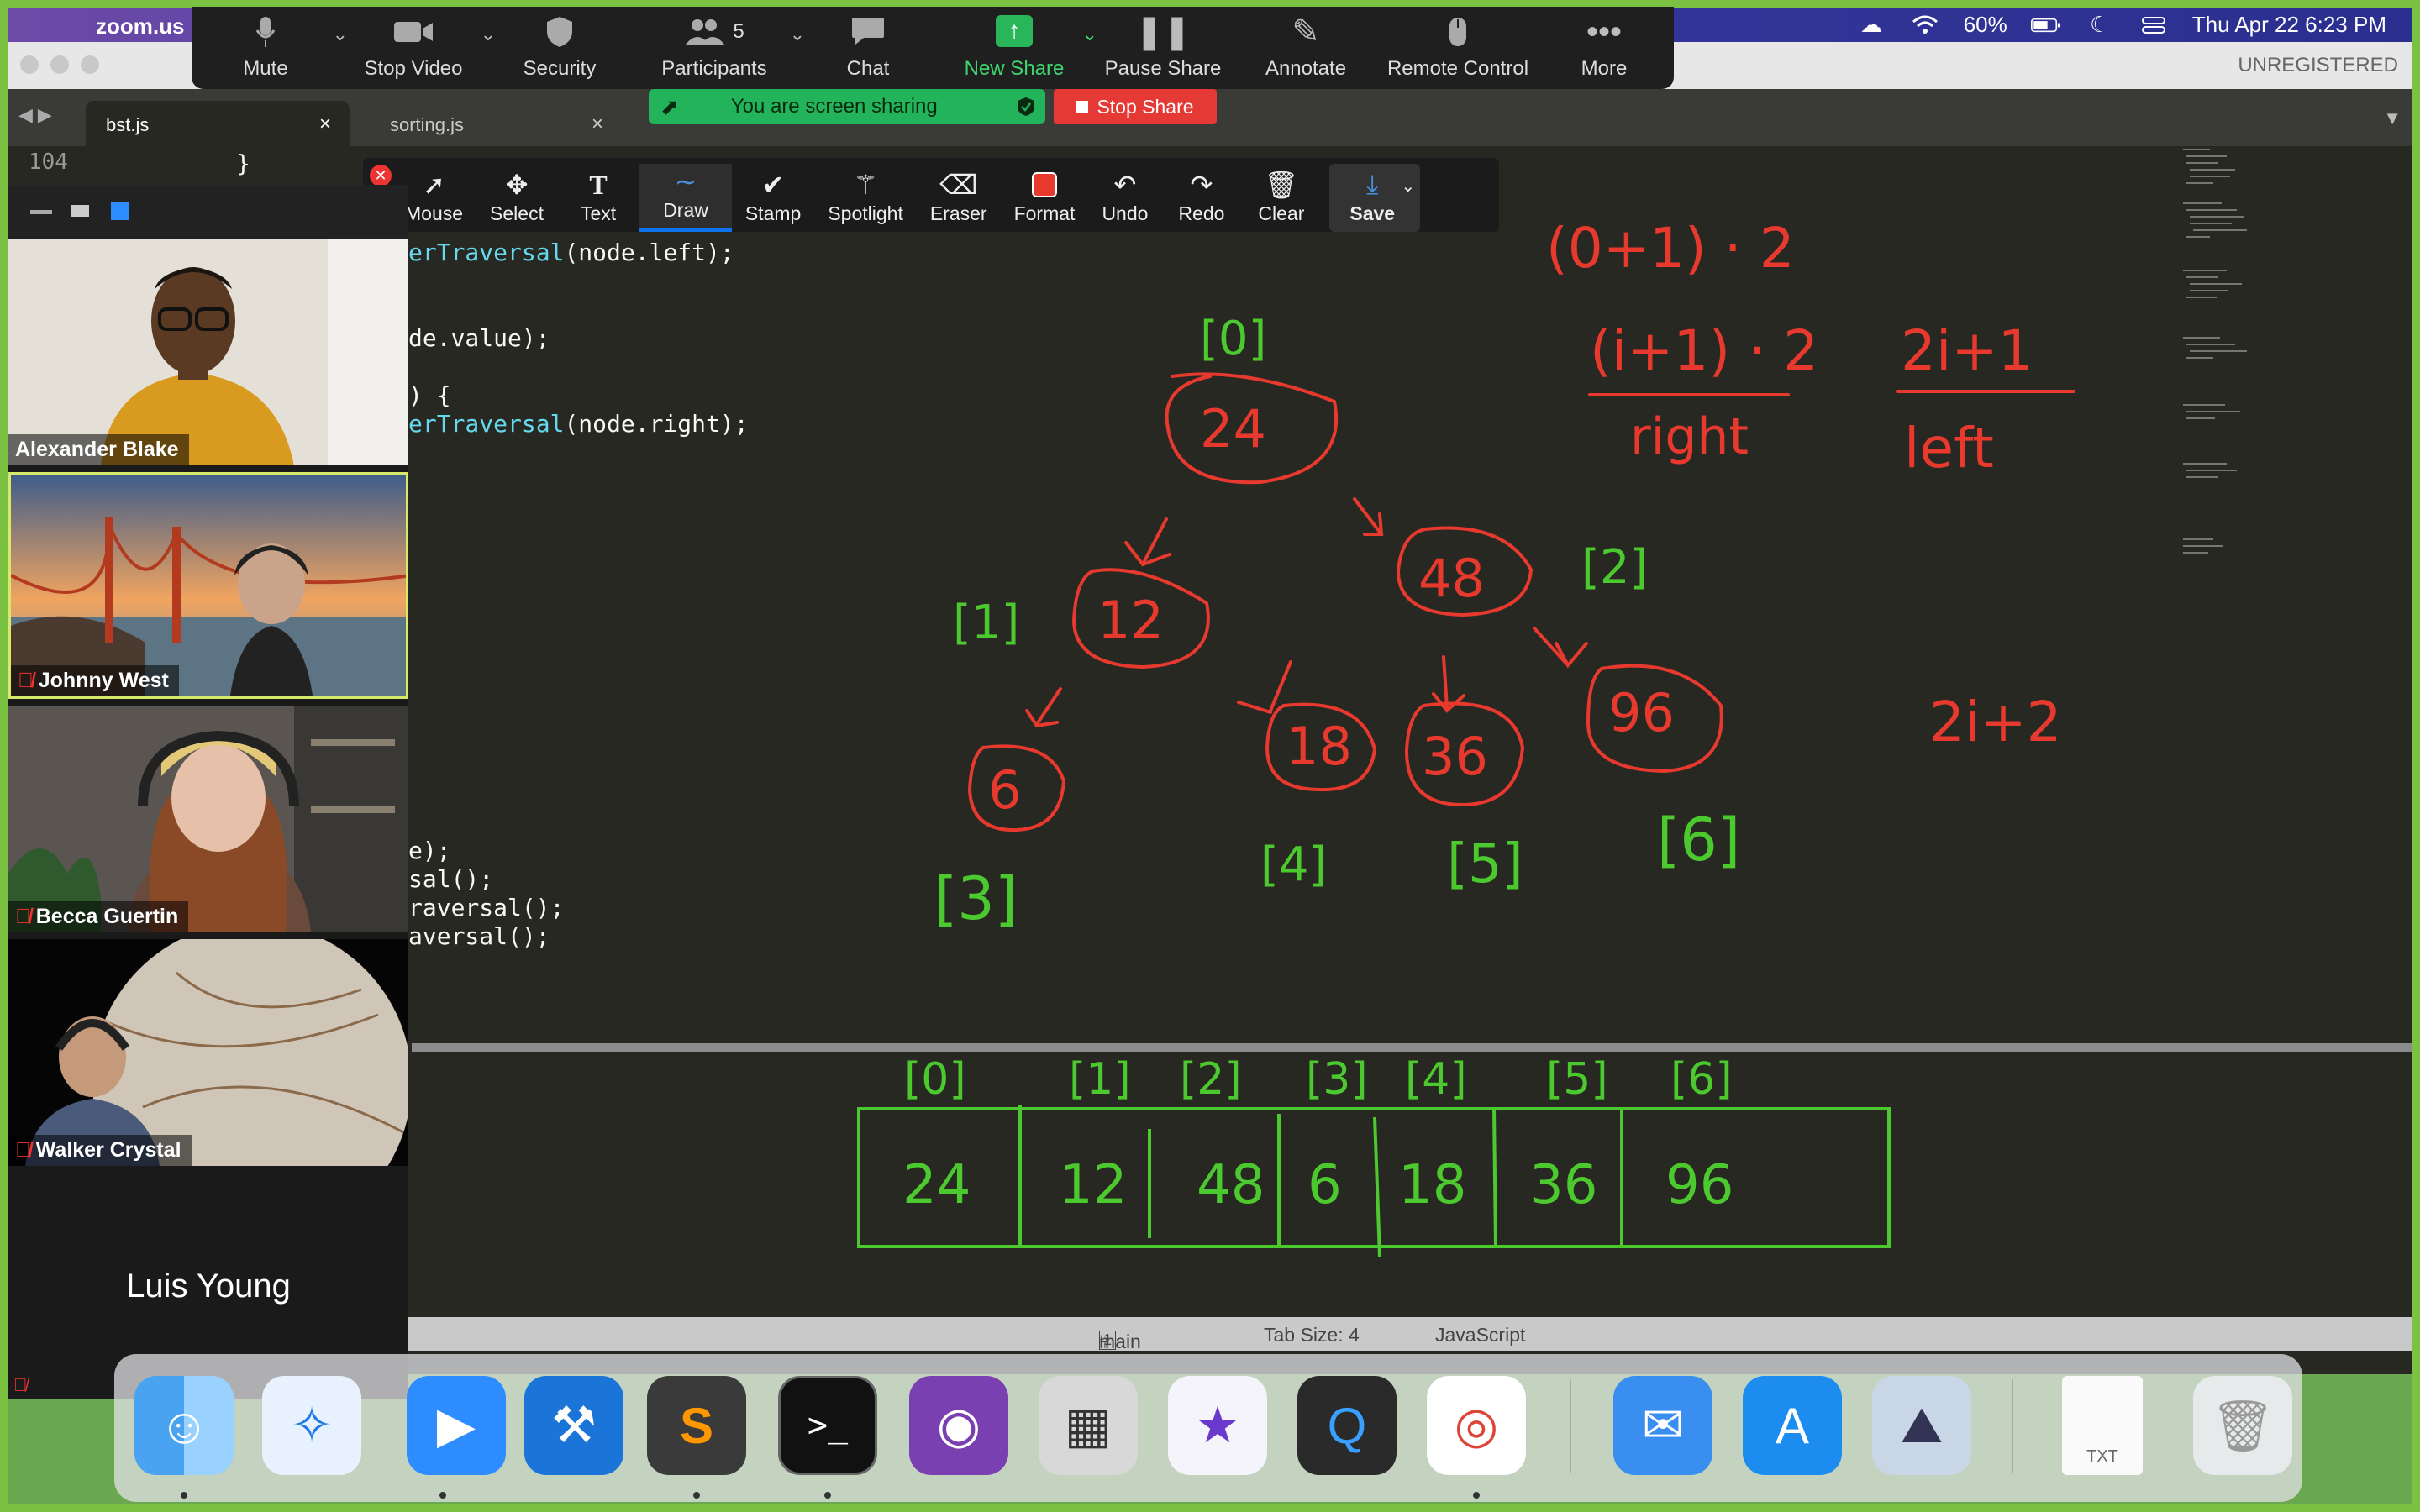  What do you see at coordinates (559, 48) in the screenshot?
I see `security-button: Security` at bounding box center [559, 48].